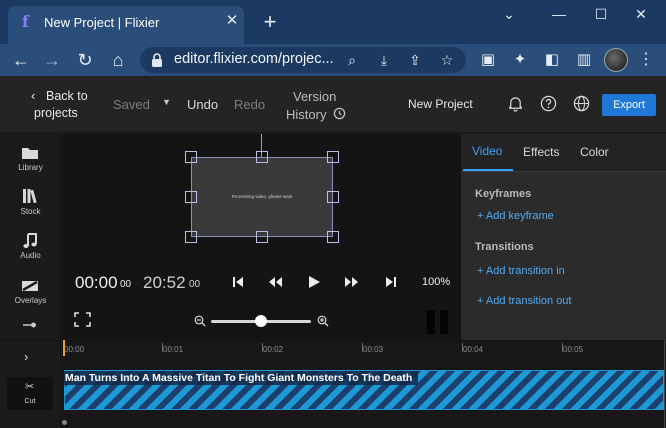  What do you see at coordinates (333, 157) in the screenshot?
I see `resize-handle-top-right` at bounding box center [333, 157].